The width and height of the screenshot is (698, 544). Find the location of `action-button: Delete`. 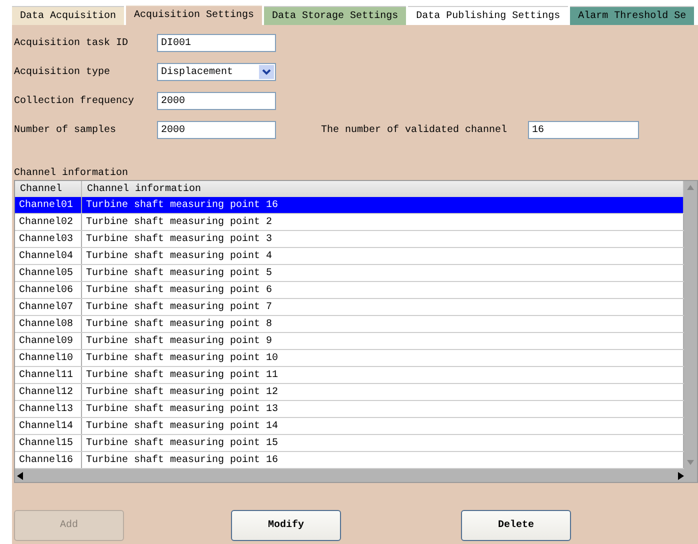

action-button: Delete is located at coordinates (516, 525).